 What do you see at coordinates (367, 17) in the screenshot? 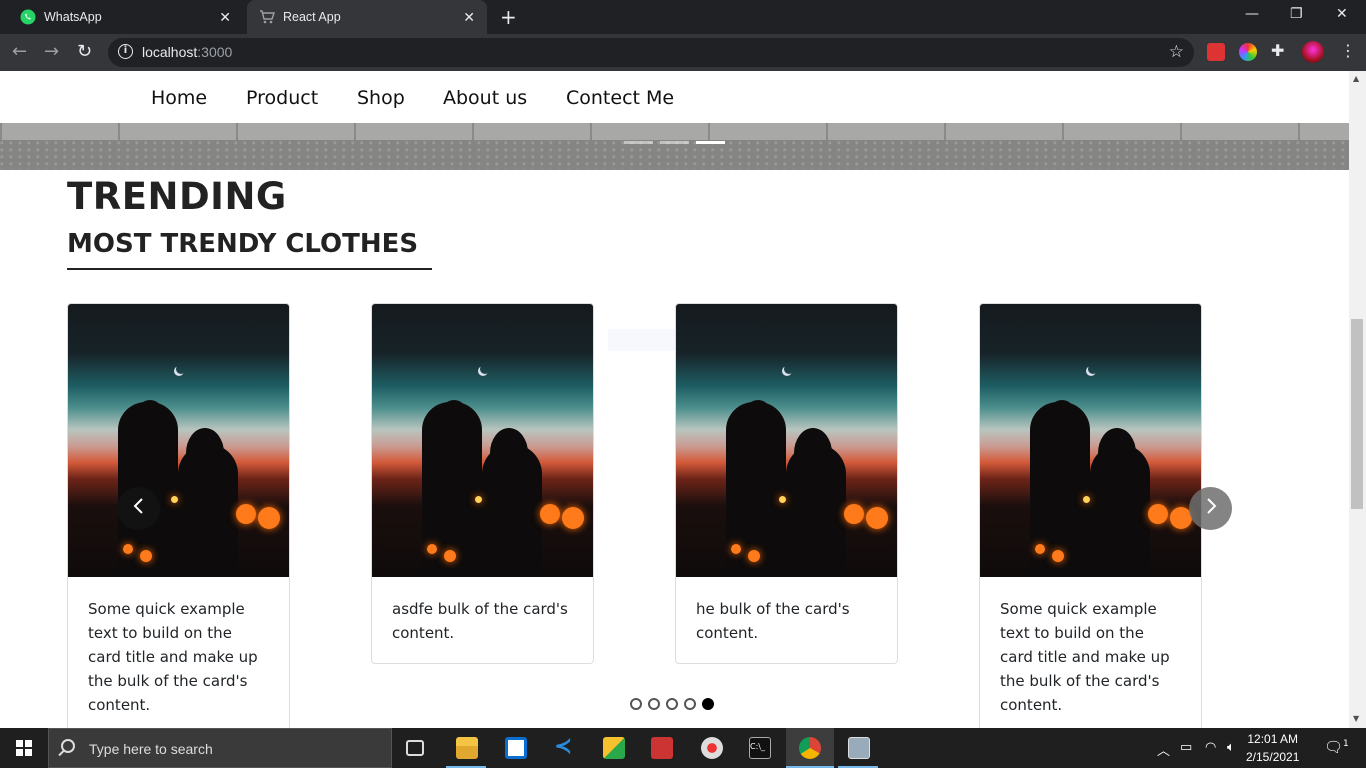
I see `tab-react-app: React App ✕` at bounding box center [367, 17].